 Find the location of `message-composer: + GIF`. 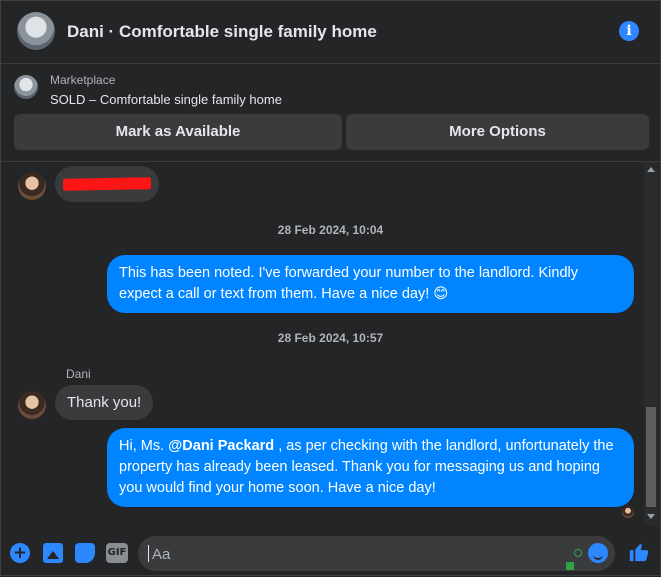

message-composer: + GIF is located at coordinates (330, 552).